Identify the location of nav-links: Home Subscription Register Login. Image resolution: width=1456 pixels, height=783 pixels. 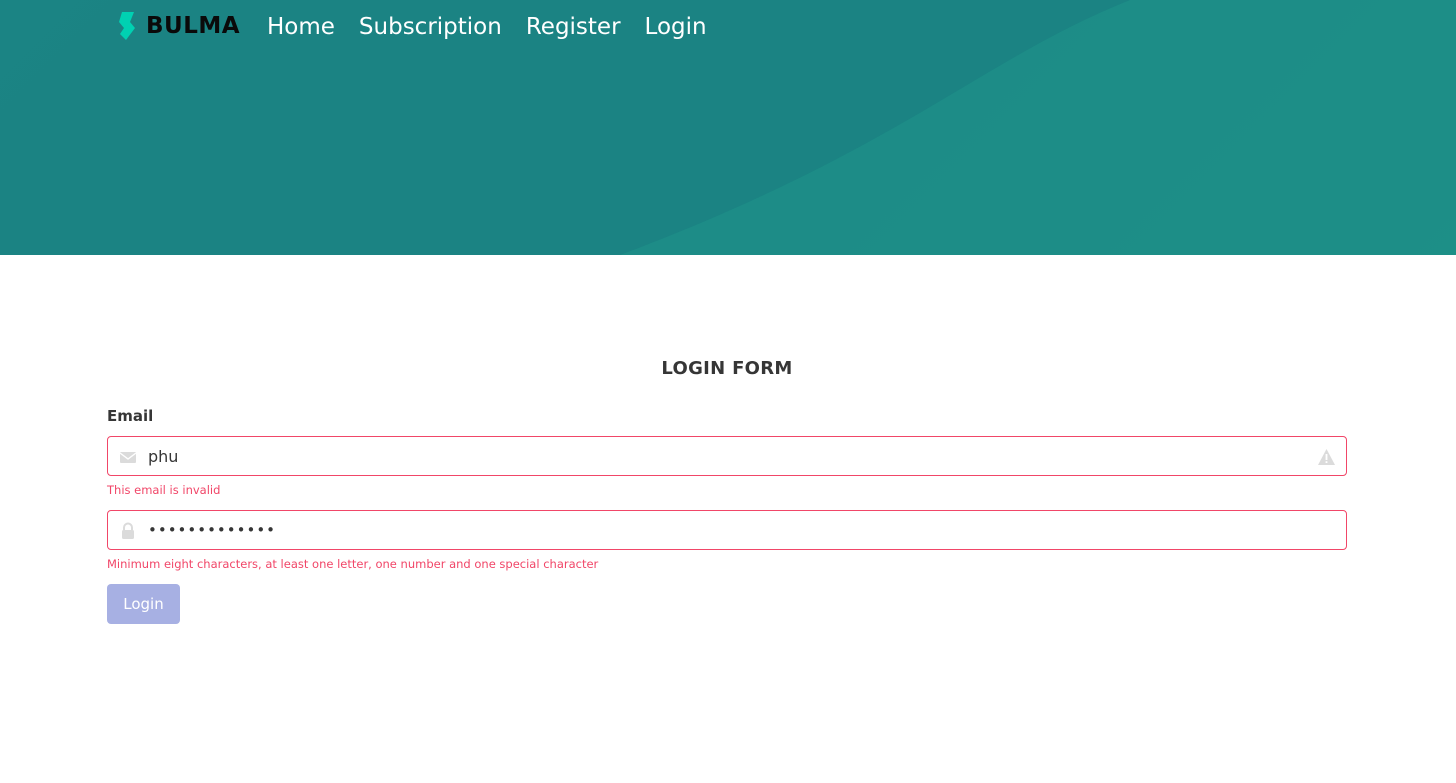
(499, 27).